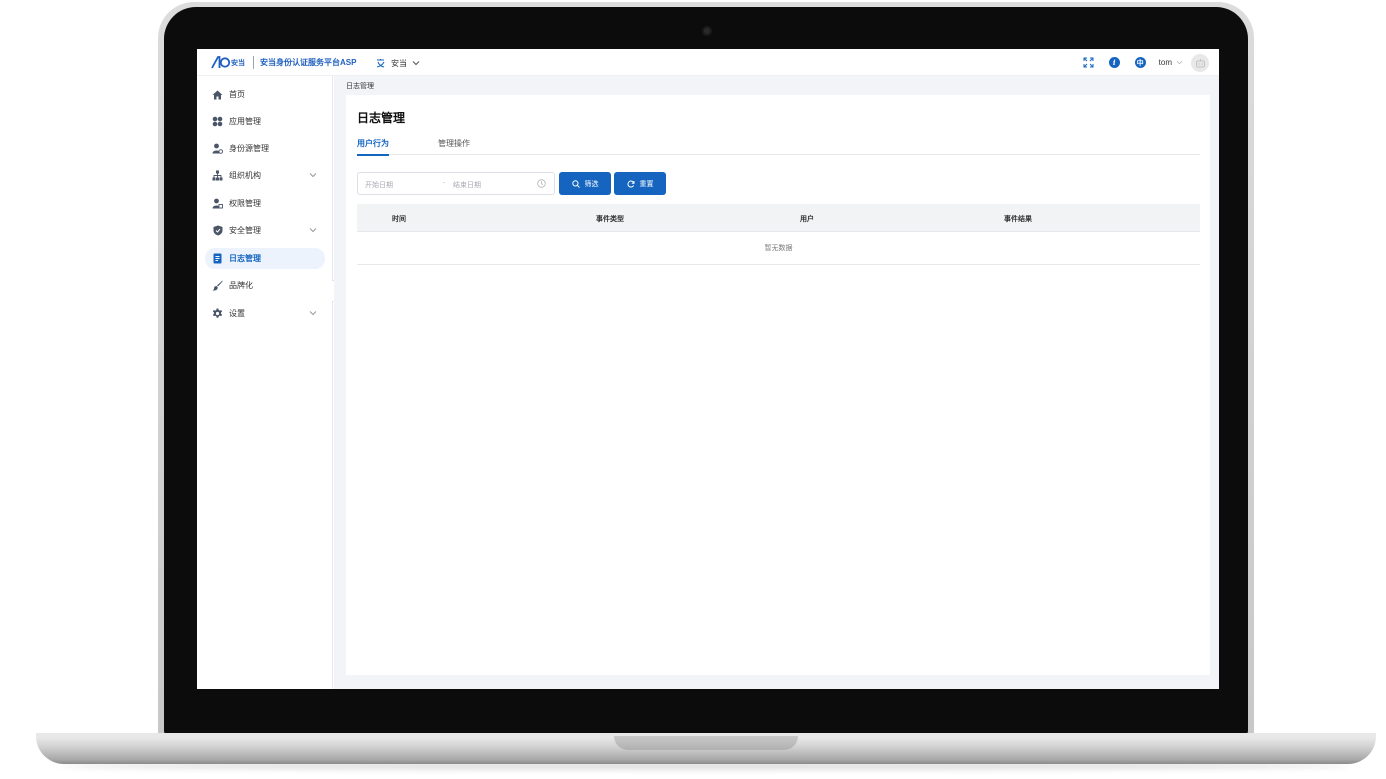  I want to click on end-date-input: 结束日期, so click(467, 185).